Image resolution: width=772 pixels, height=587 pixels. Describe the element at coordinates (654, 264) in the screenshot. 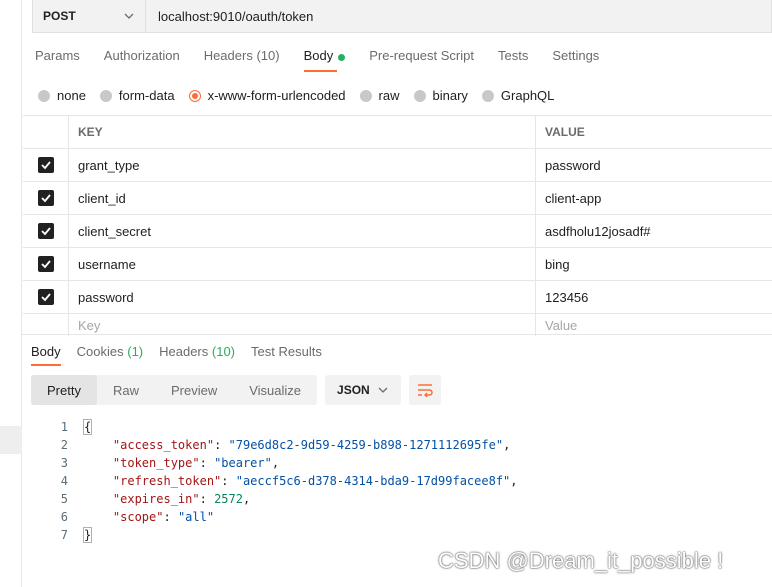

I see `value-cell: bing` at that location.